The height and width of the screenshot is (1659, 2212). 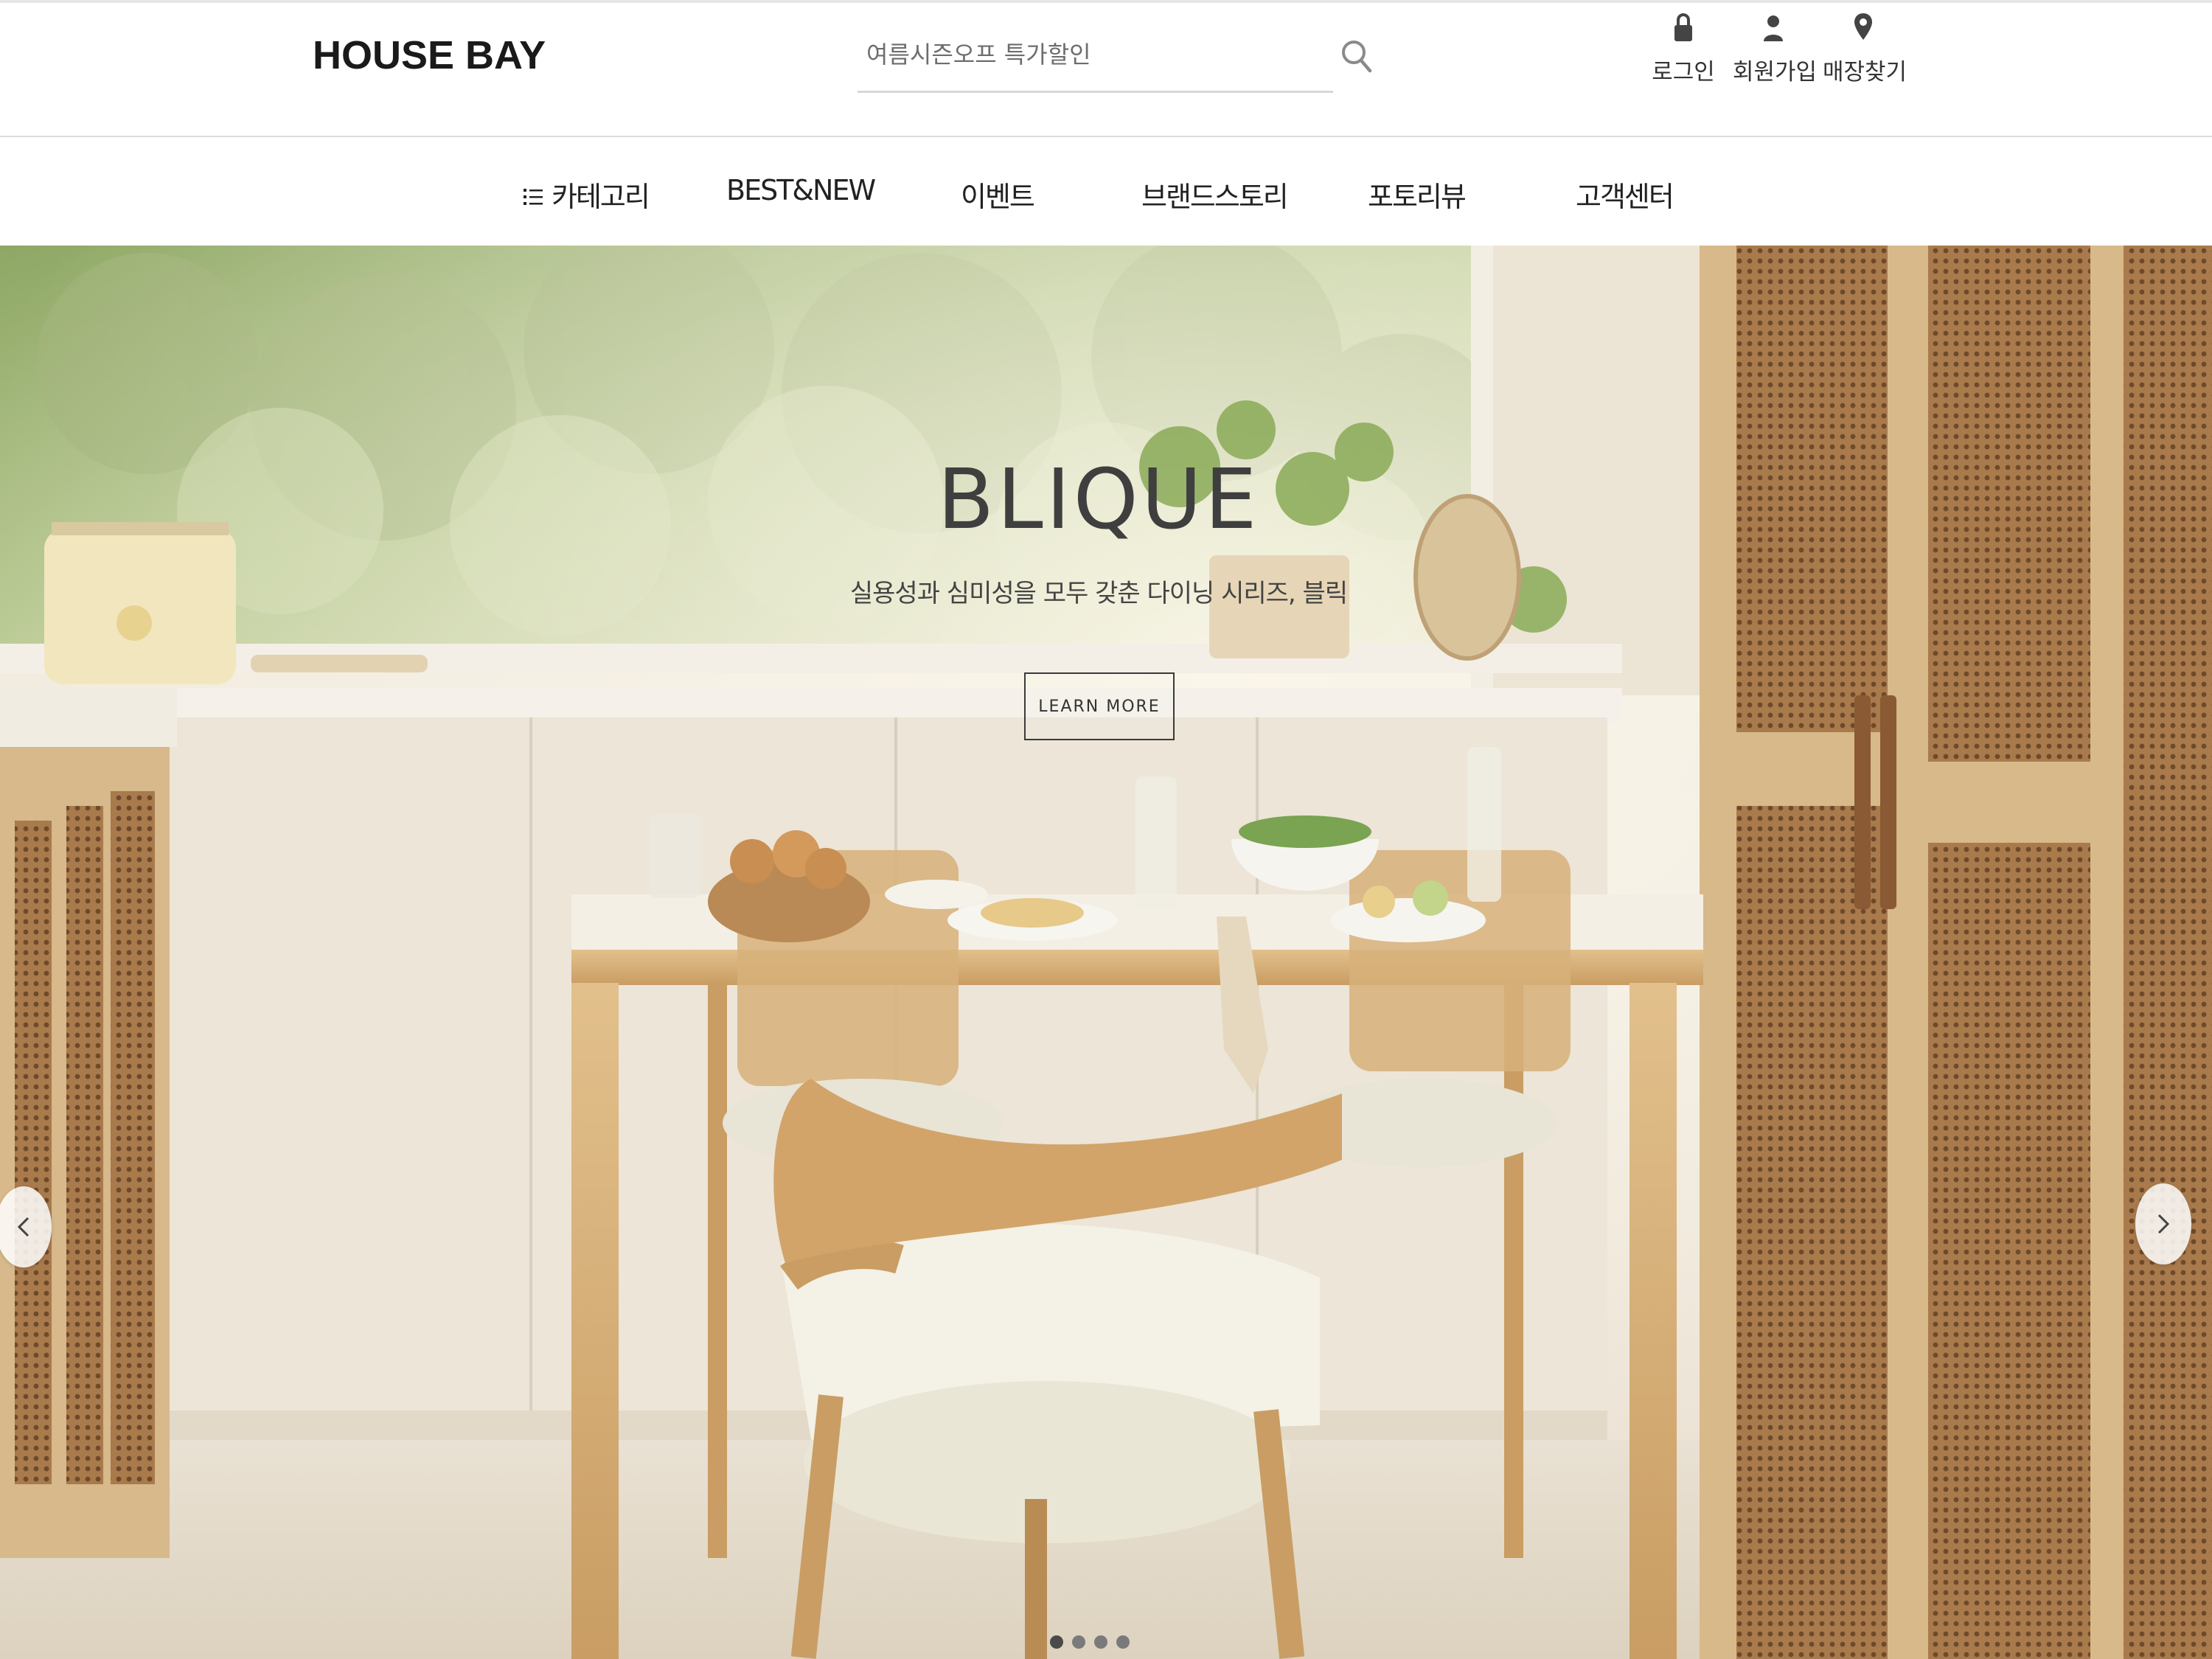 I want to click on slide-next-button, so click(x=2163, y=1224).